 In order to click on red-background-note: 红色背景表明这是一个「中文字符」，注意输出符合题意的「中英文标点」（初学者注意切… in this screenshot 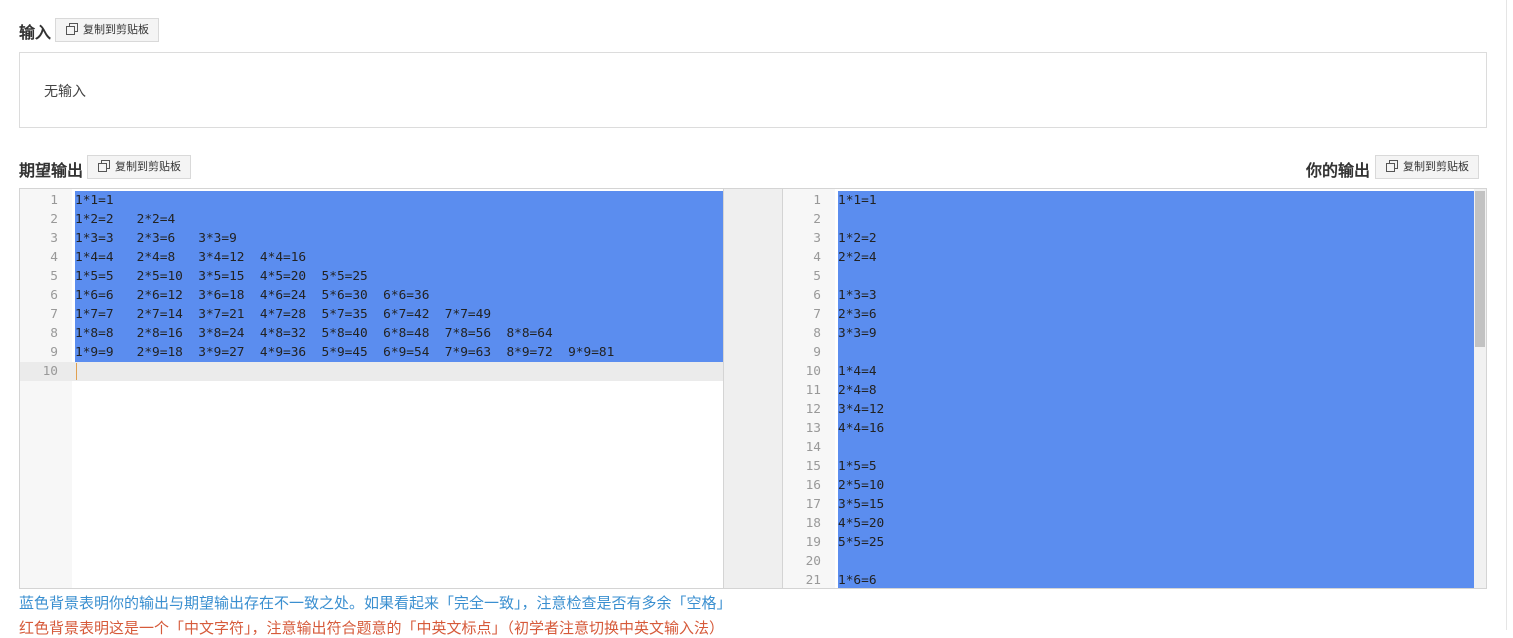, I will do `click(372, 628)`.